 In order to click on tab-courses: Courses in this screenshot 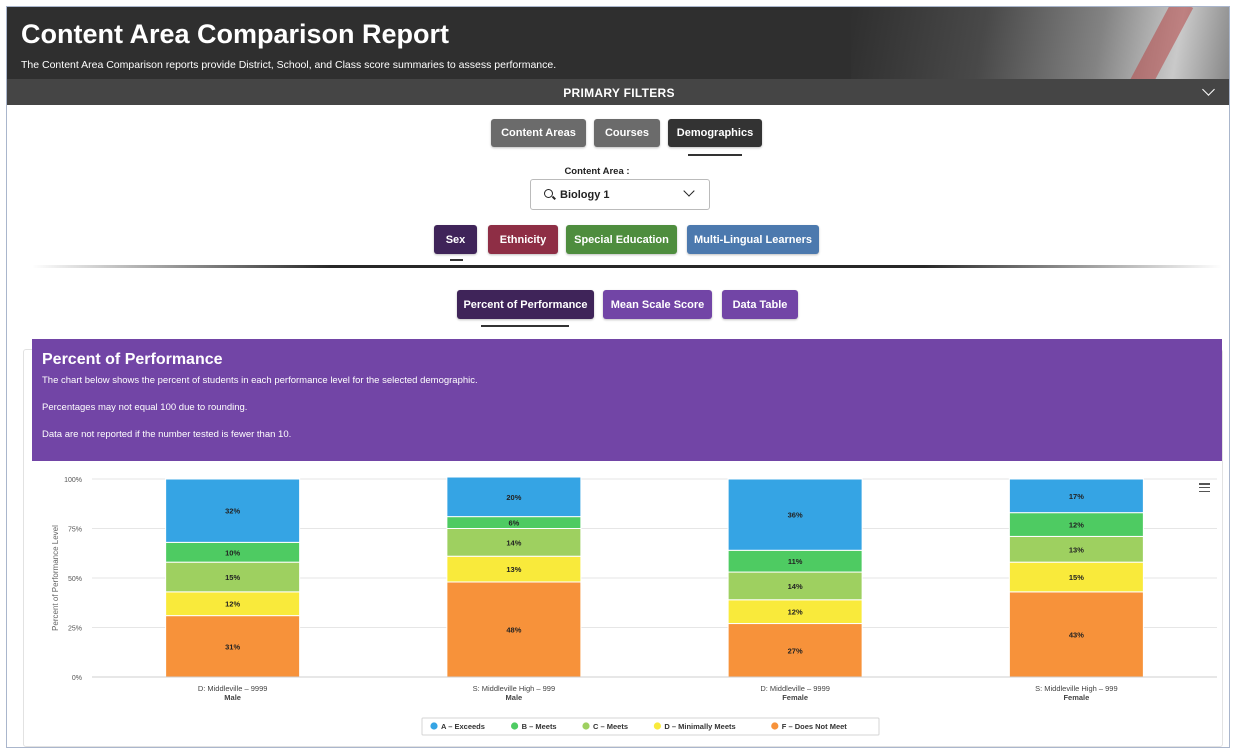, I will do `click(627, 133)`.